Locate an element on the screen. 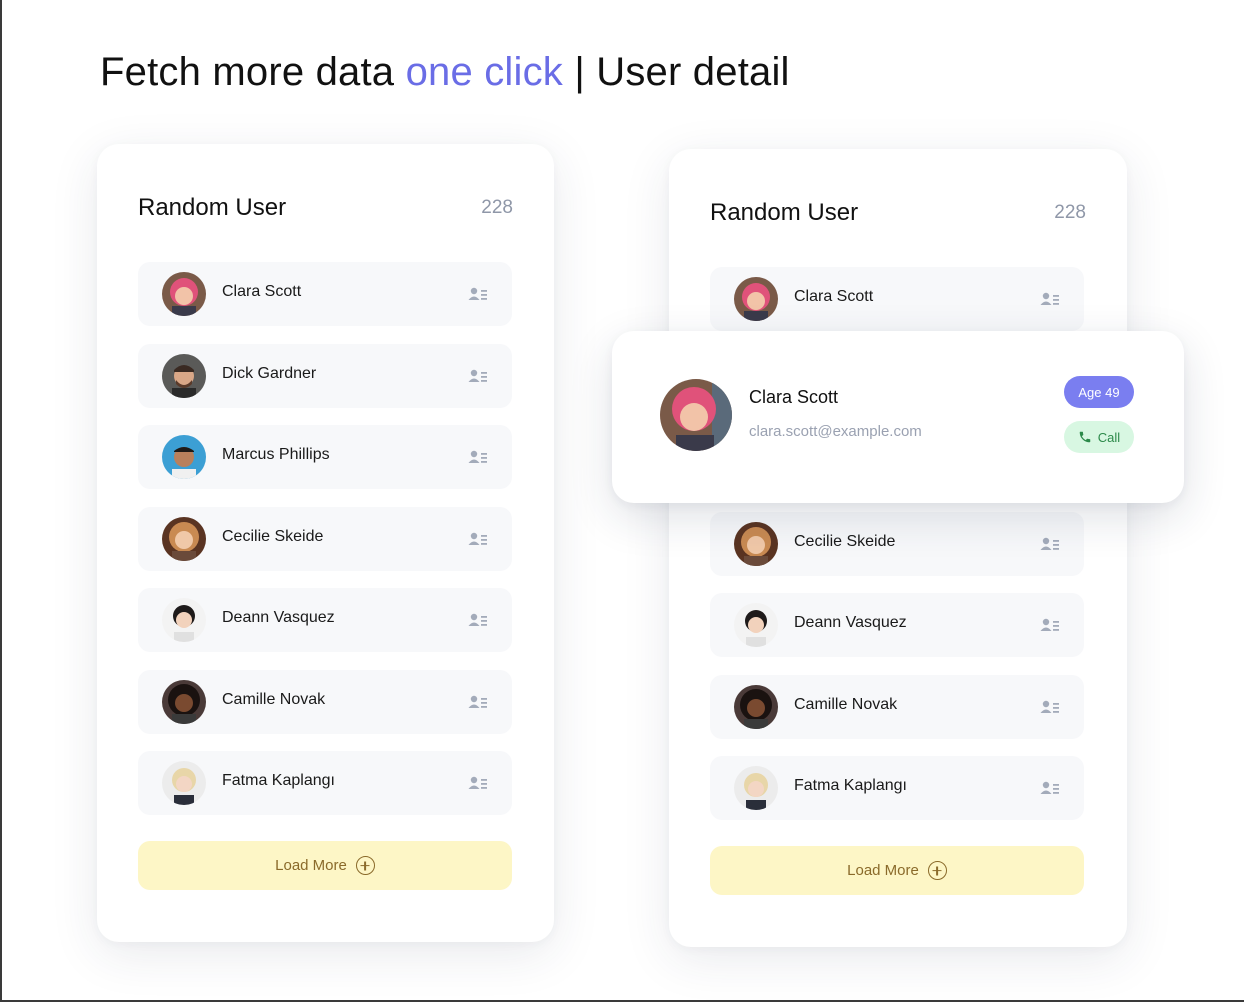 The image size is (1244, 1002). user-name: Marcus Phillips is located at coordinates (276, 454).